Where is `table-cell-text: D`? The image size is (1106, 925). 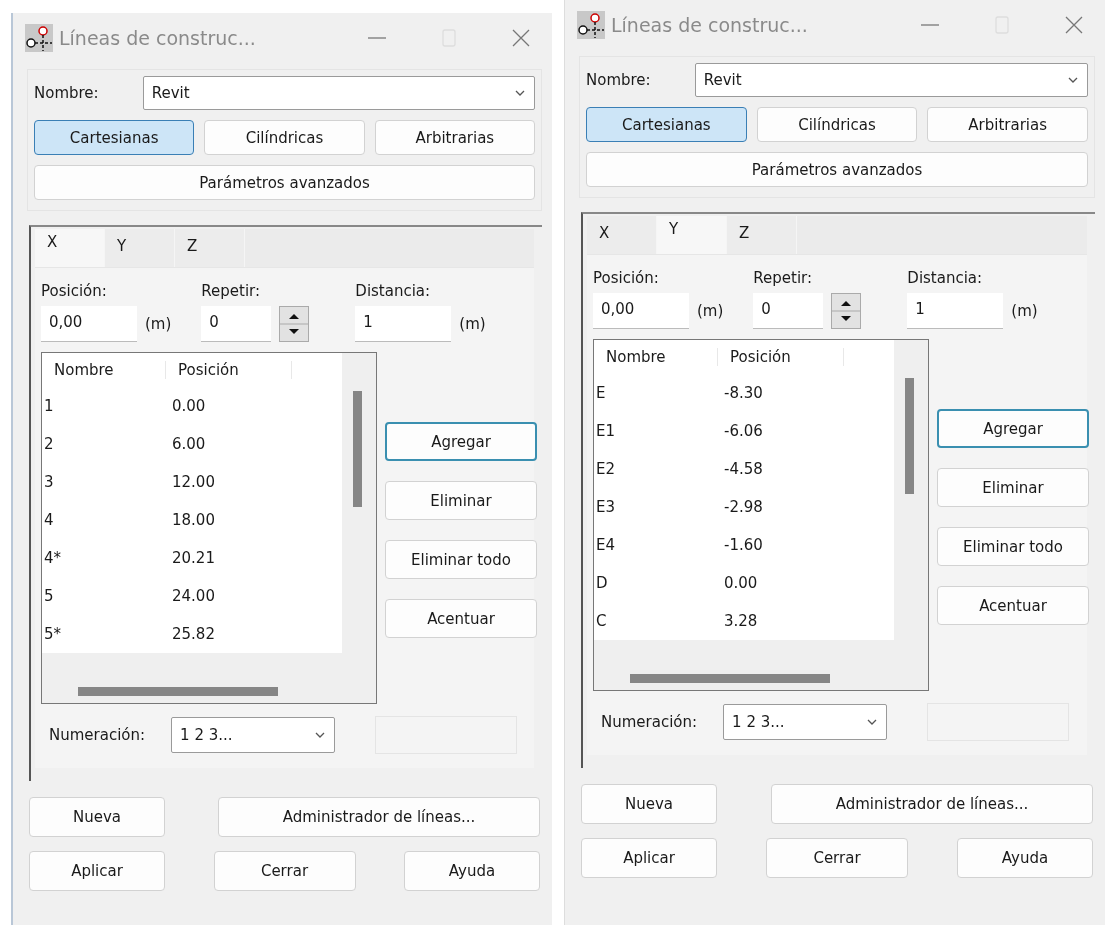 table-cell-text: D is located at coordinates (602, 583).